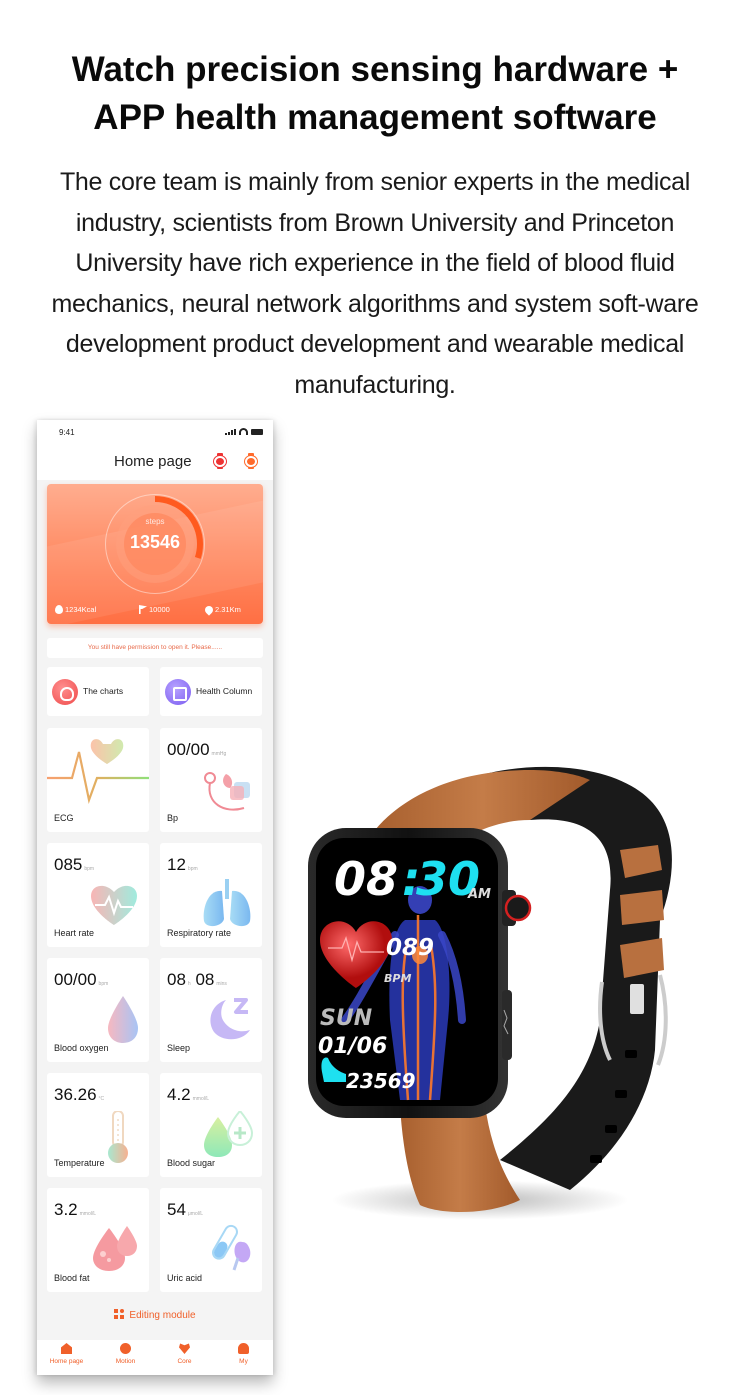 Image resolution: width=750 pixels, height=1395 pixels. What do you see at coordinates (381, 1081) in the screenshot?
I see `watch-steps: 23569` at bounding box center [381, 1081].